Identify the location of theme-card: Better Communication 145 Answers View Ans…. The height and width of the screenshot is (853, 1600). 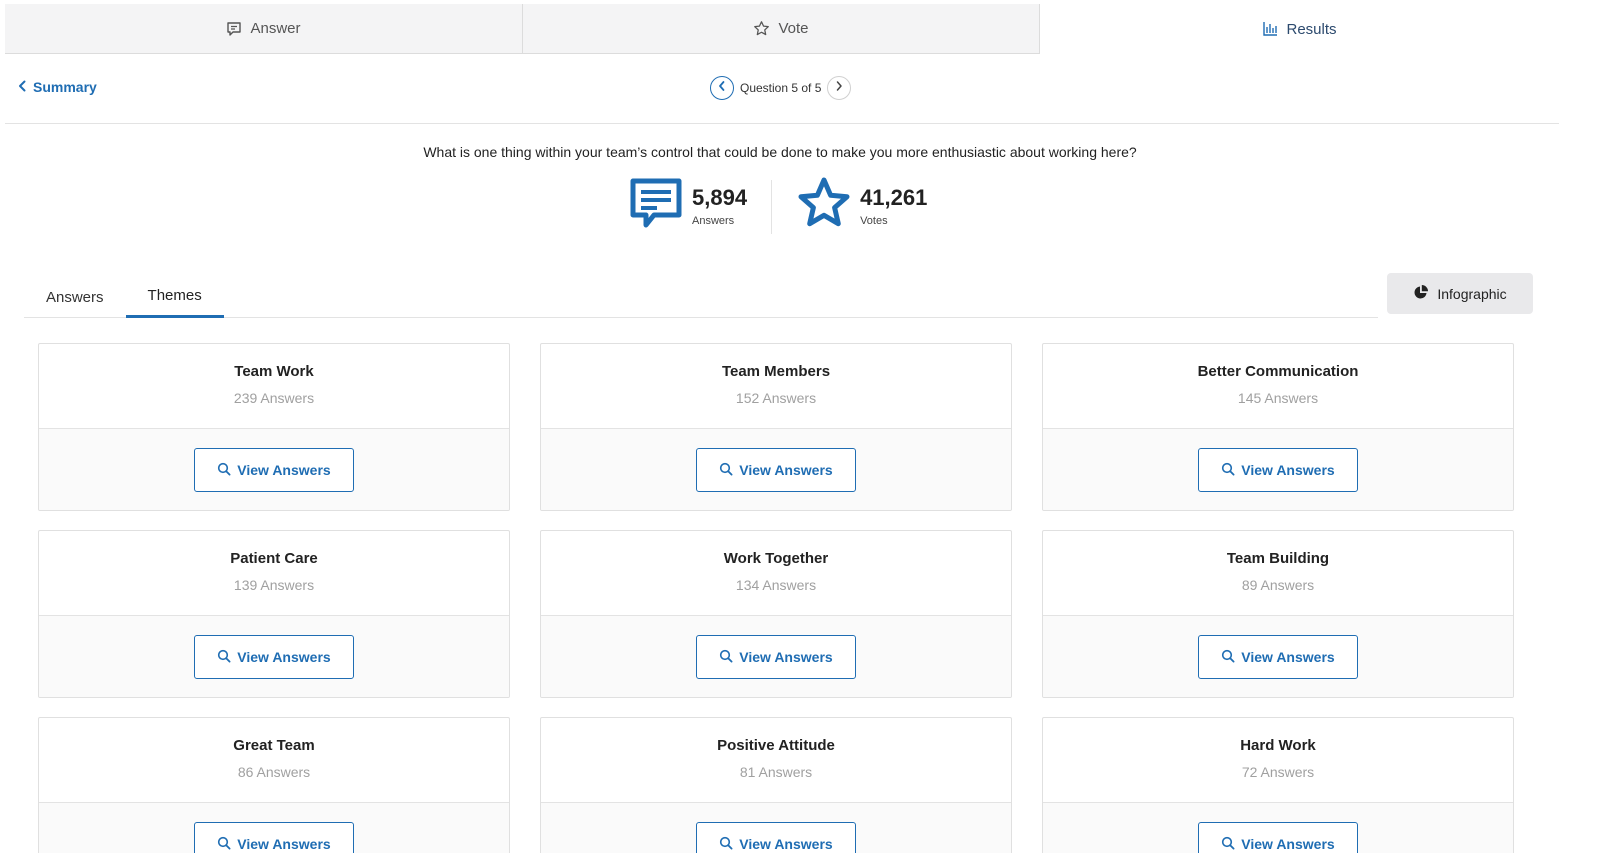
(1278, 427).